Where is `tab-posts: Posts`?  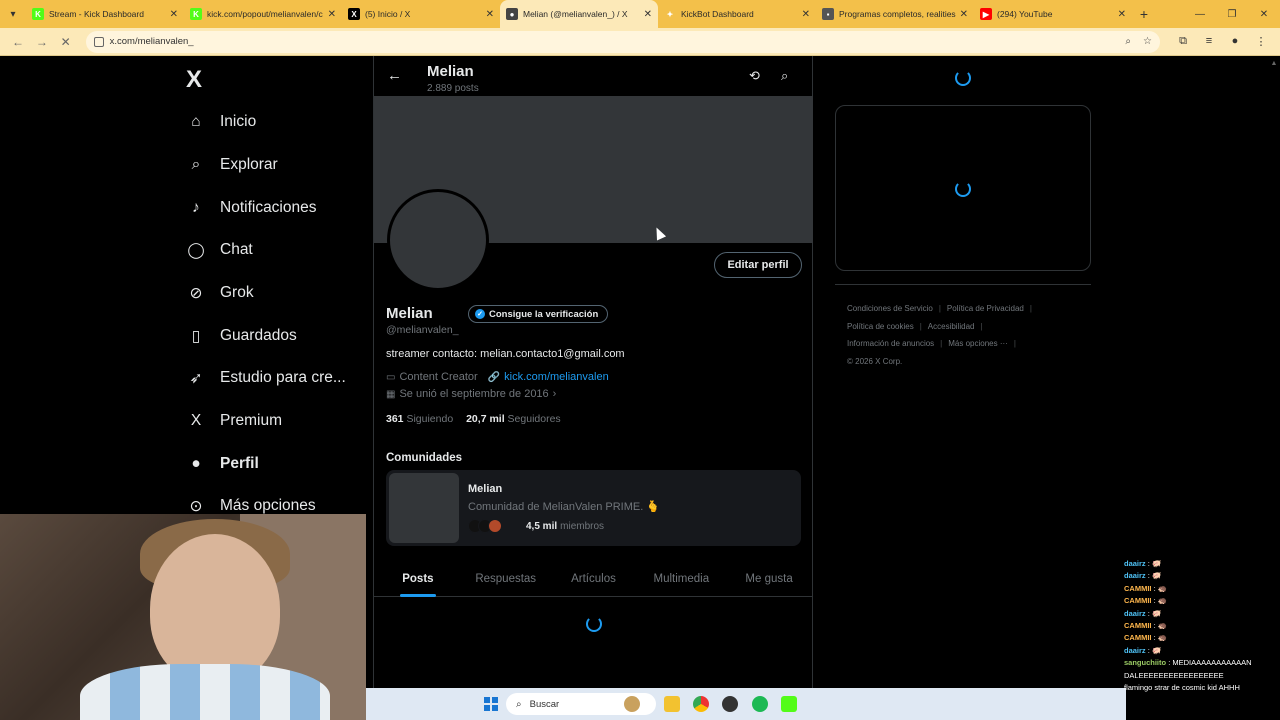
tab-posts: Posts is located at coordinates (418, 578).